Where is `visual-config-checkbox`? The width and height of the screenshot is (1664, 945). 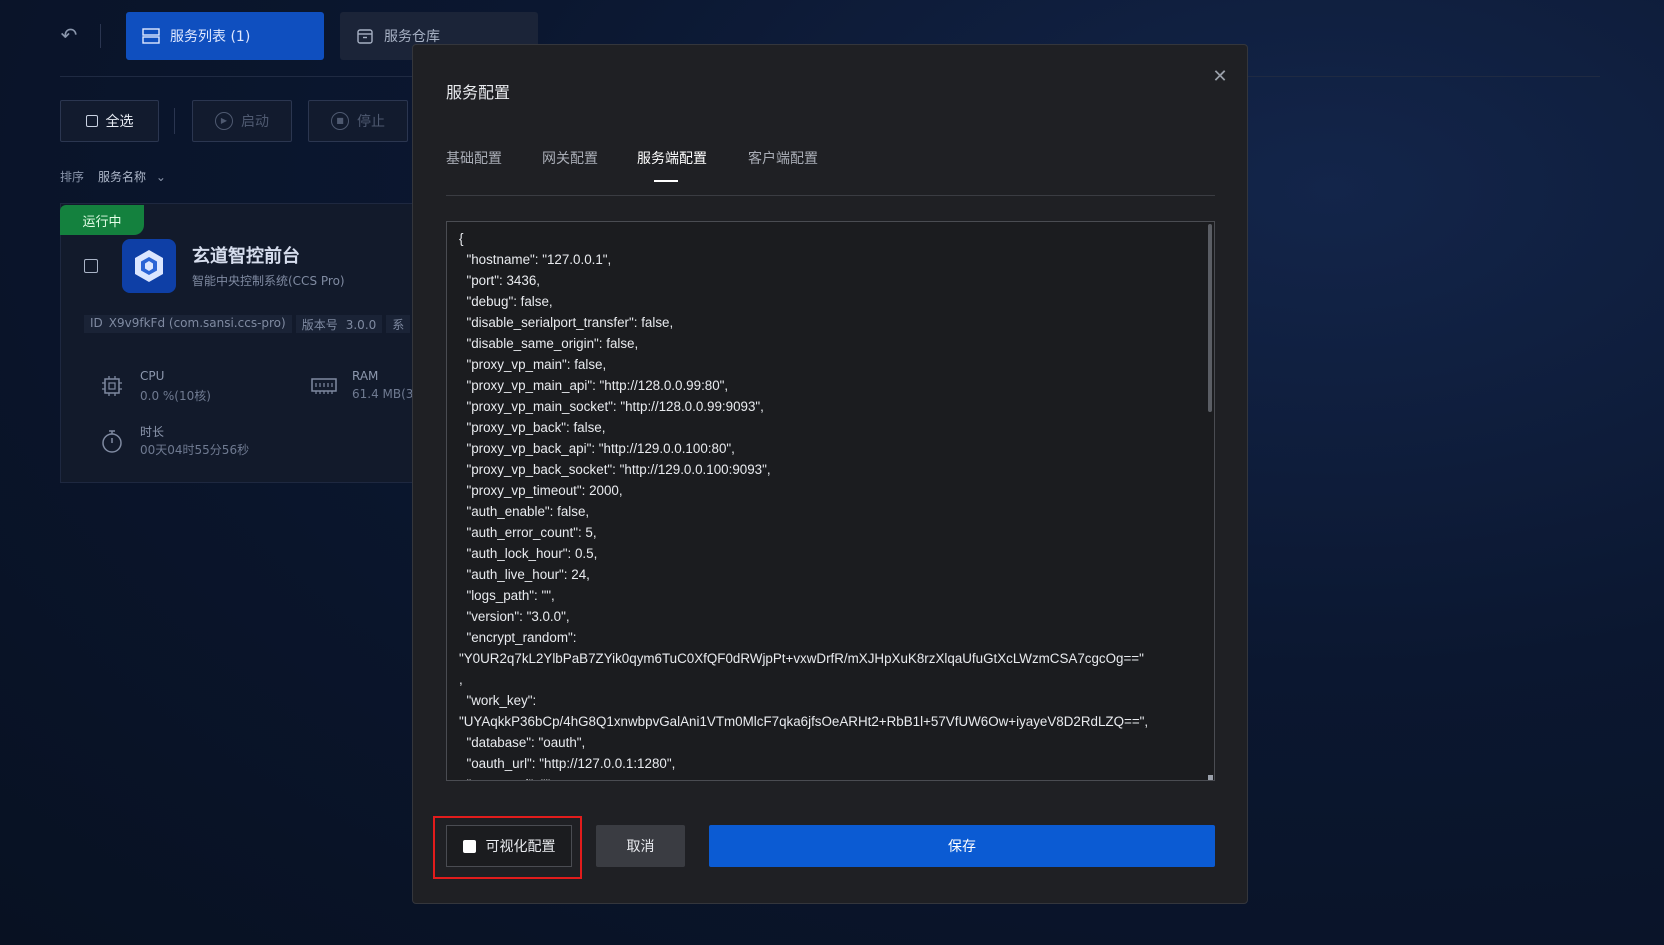 visual-config-checkbox is located at coordinates (469, 846).